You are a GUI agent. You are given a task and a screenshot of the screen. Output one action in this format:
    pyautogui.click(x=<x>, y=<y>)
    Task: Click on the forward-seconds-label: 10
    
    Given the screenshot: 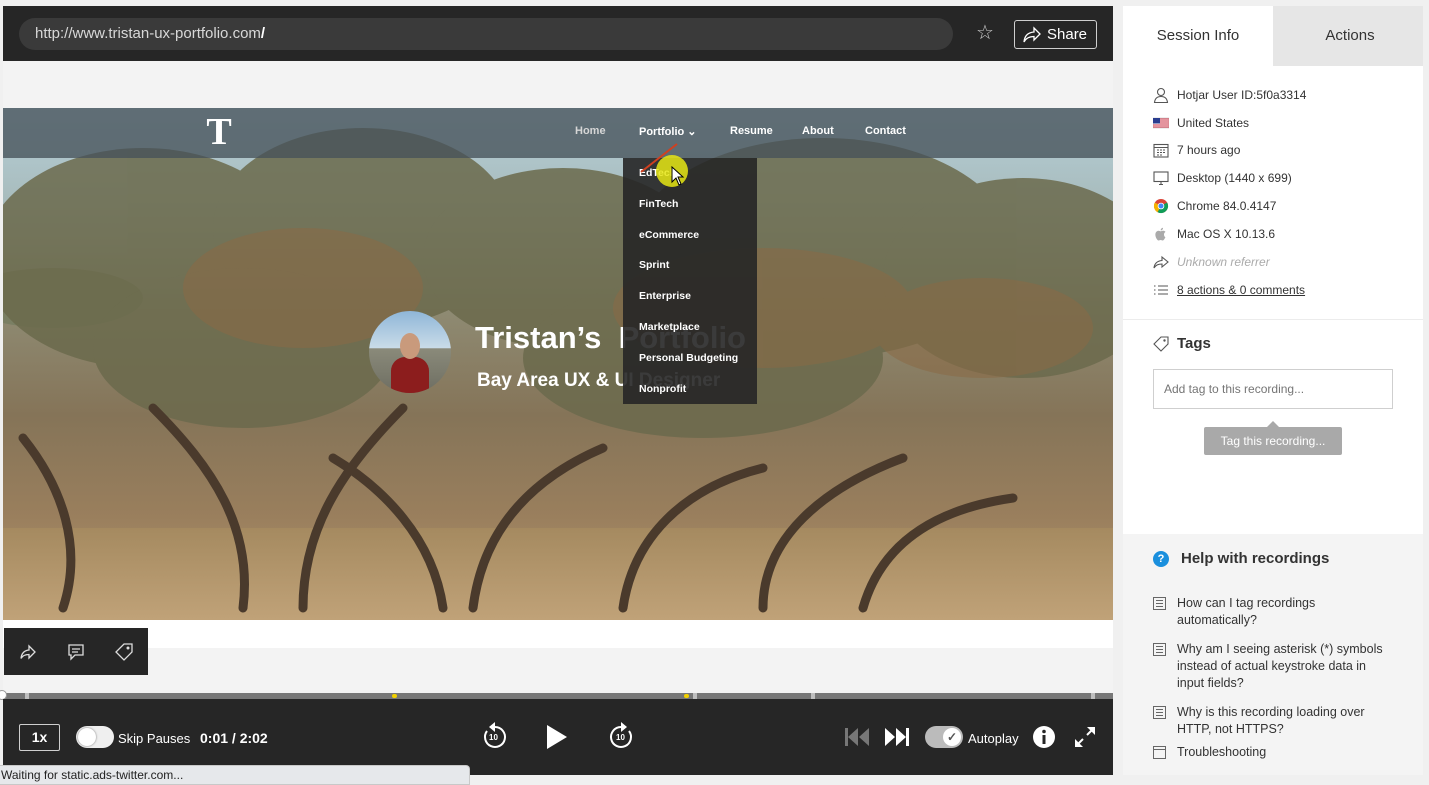 What is the action you would take?
    pyautogui.click(x=620, y=737)
    